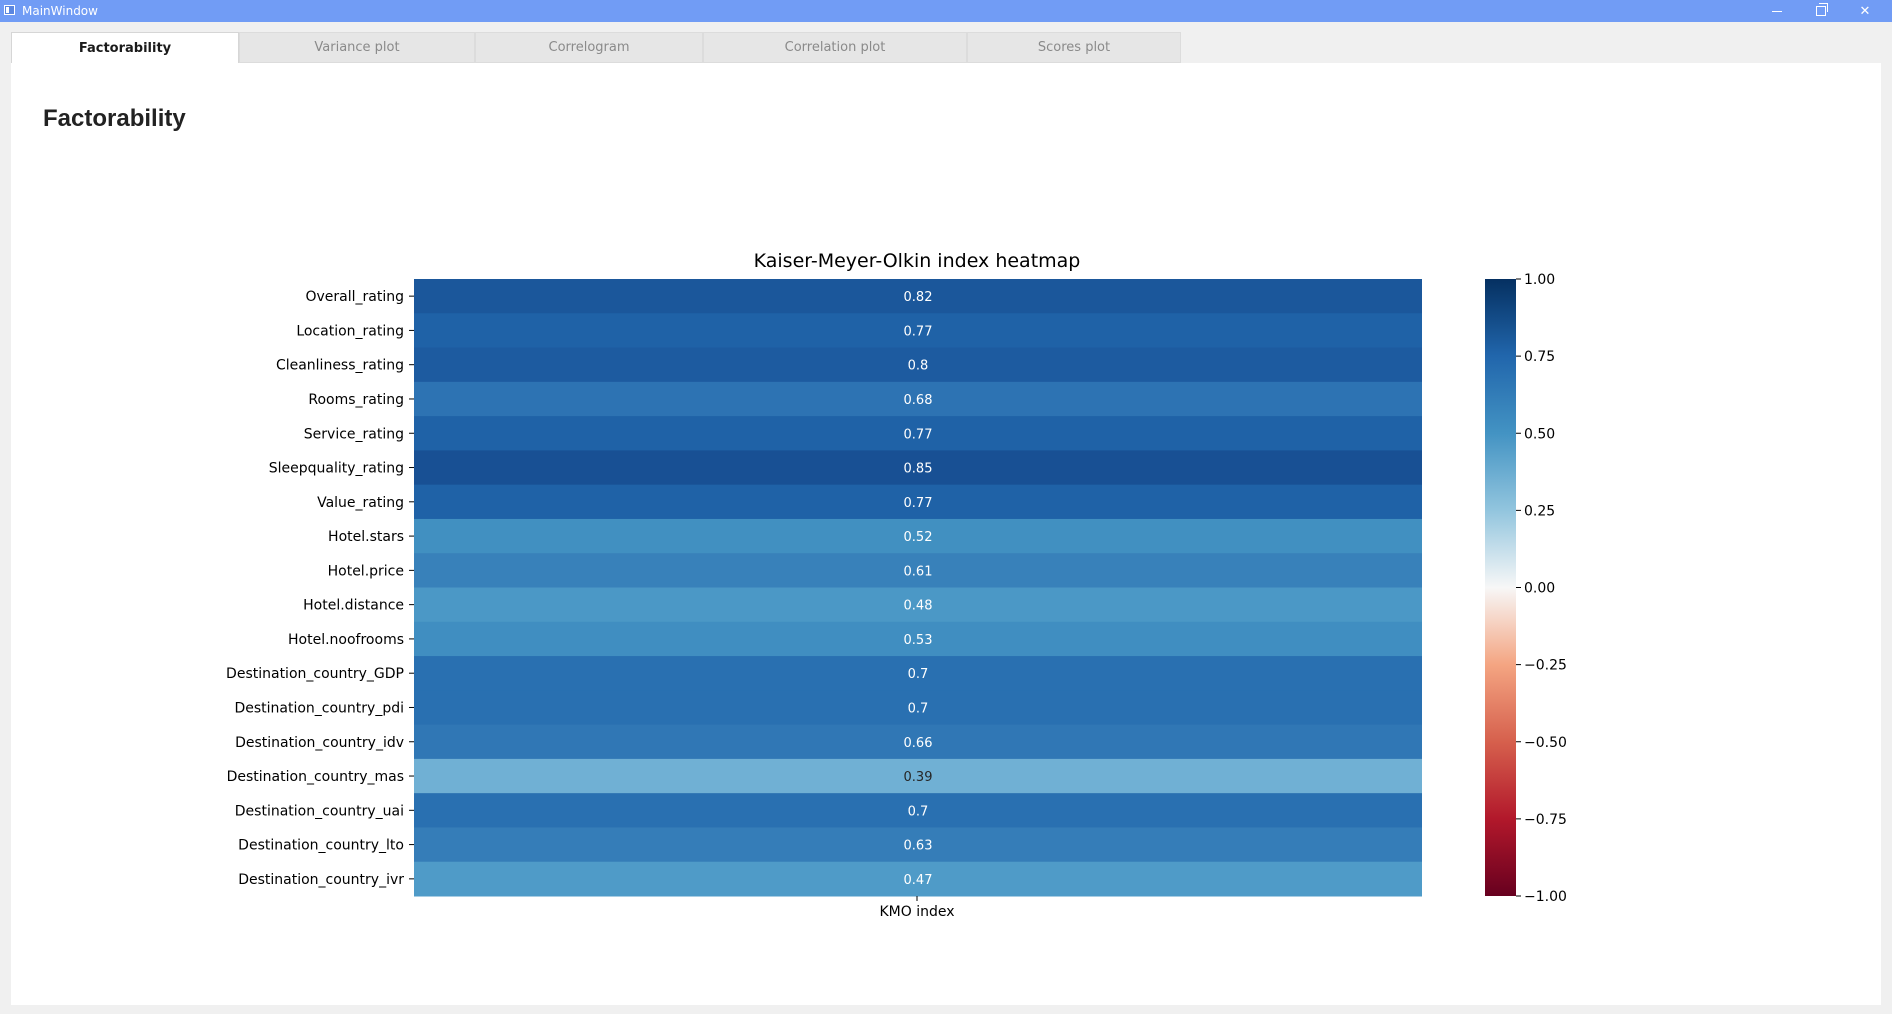 This screenshot has width=1892, height=1014. I want to click on window-app-icon, so click(9, 10).